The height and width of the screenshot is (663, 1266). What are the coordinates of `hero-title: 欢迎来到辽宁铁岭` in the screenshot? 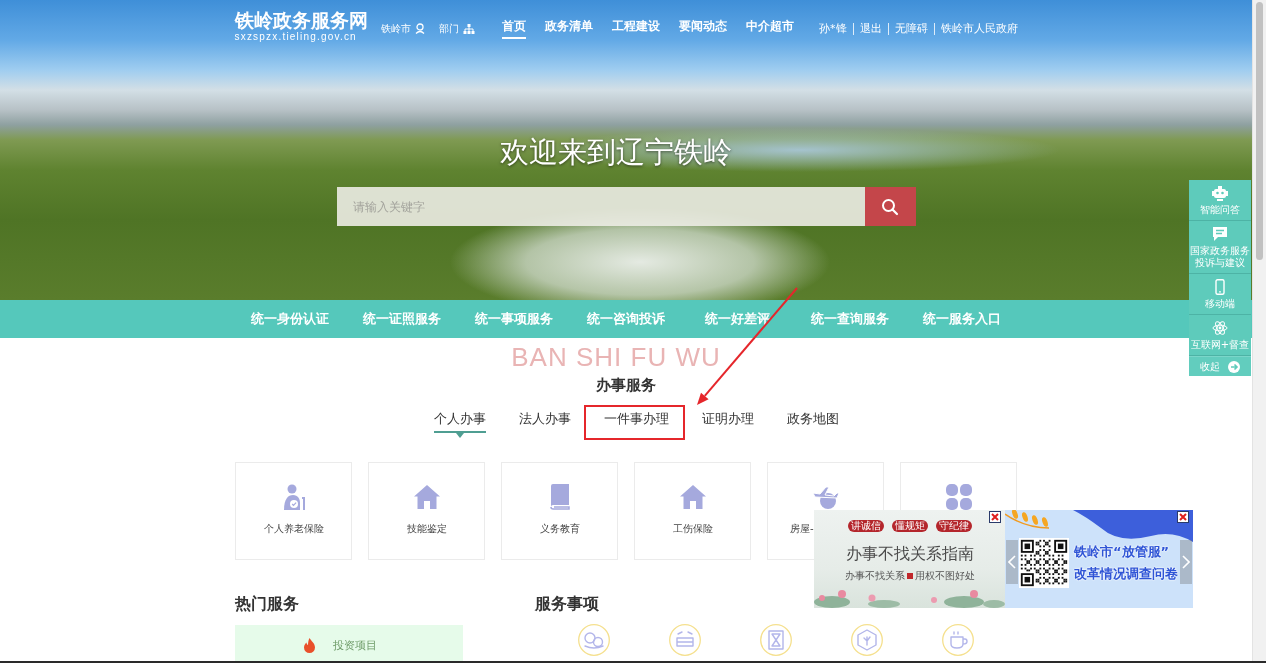 It's located at (615, 152).